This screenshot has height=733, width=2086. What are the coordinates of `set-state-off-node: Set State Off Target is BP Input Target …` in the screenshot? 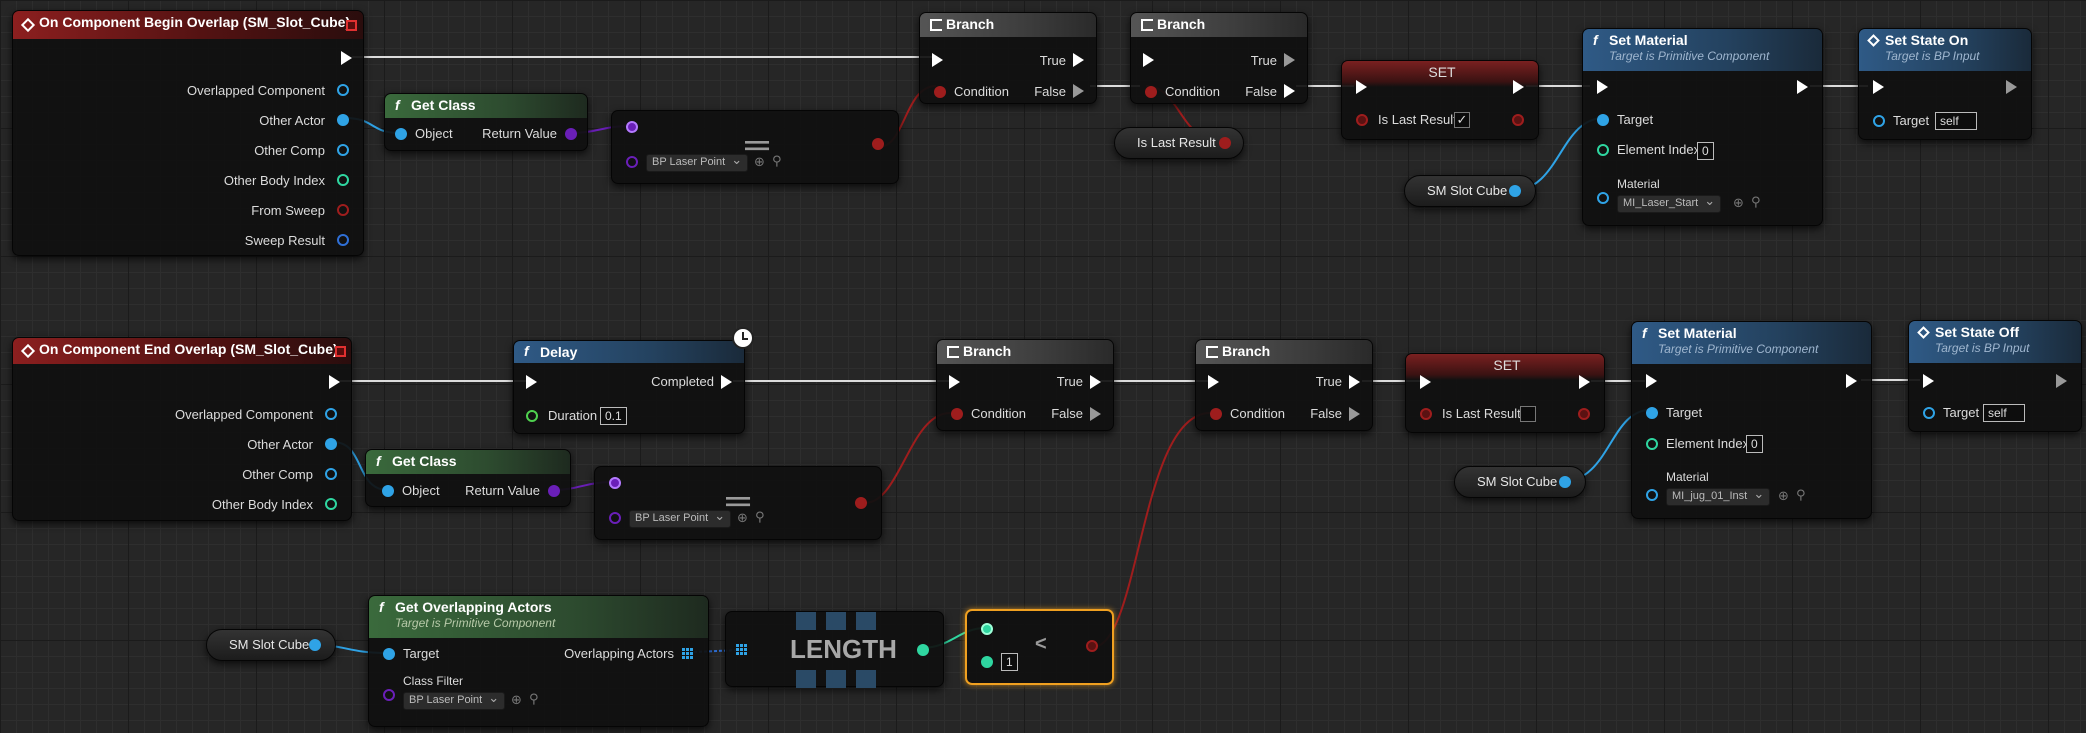 It's located at (1995, 376).